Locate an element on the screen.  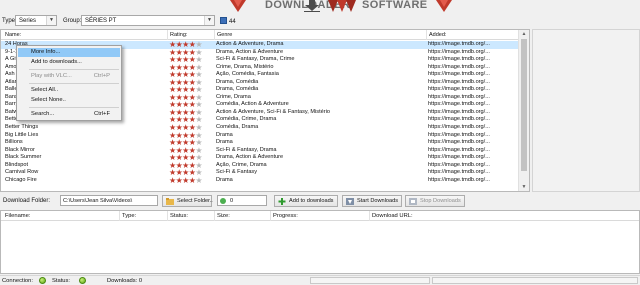
shortcut-ctrl-f: Ctrl+F is located at coordinates (102, 114).